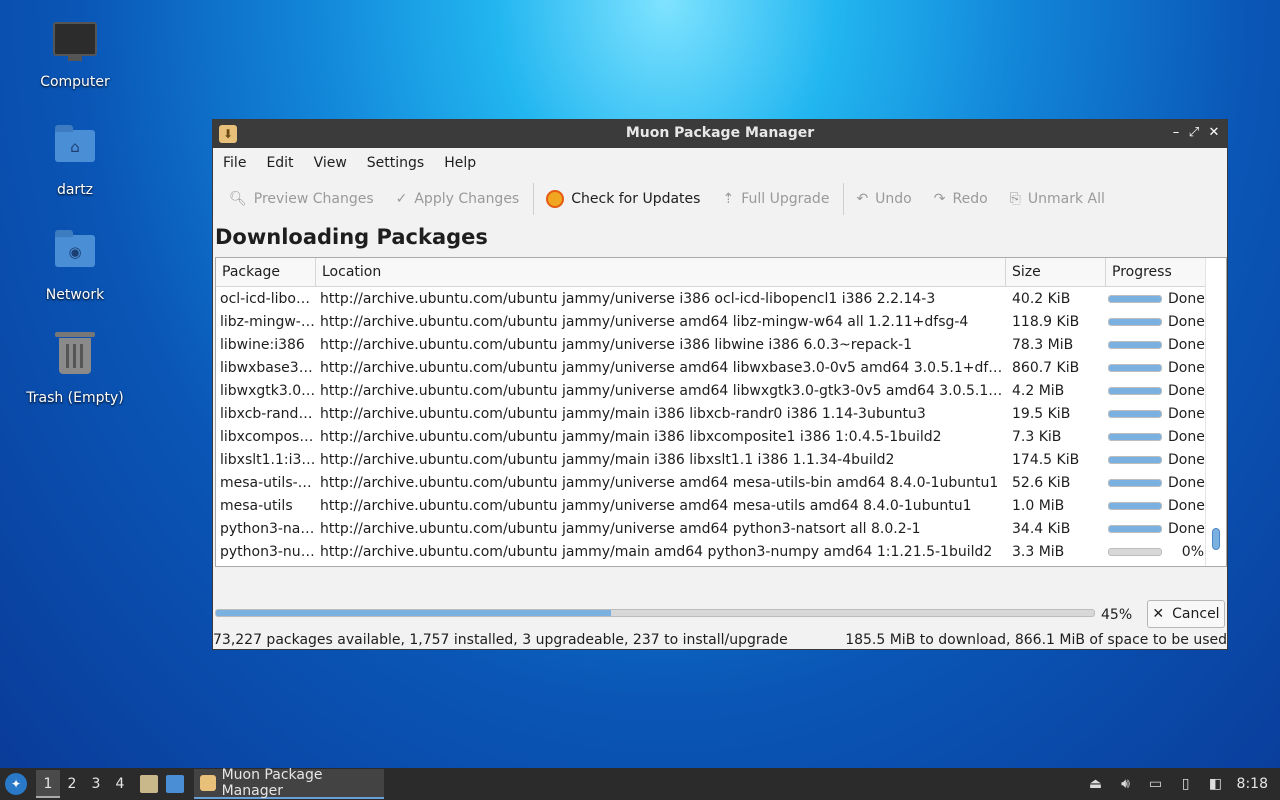  I want to click on minimize-icon: –, so click(1176, 133).